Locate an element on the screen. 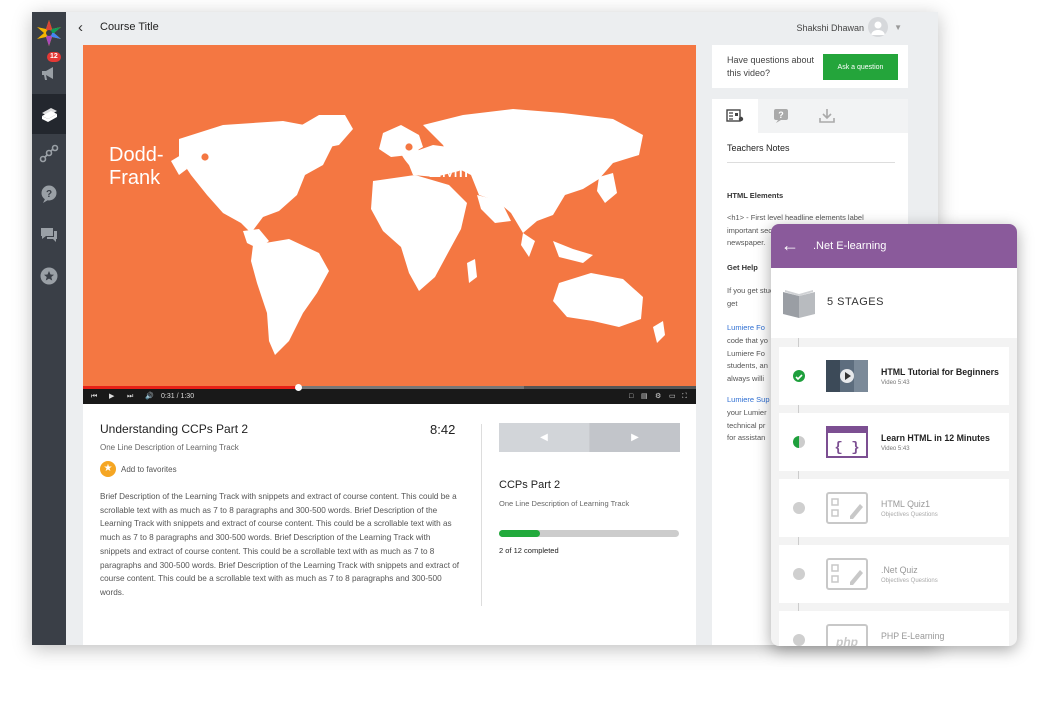 Image resolution: width=1050 pixels, height=703 pixels. user-icon is located at coordinates (878, 28).